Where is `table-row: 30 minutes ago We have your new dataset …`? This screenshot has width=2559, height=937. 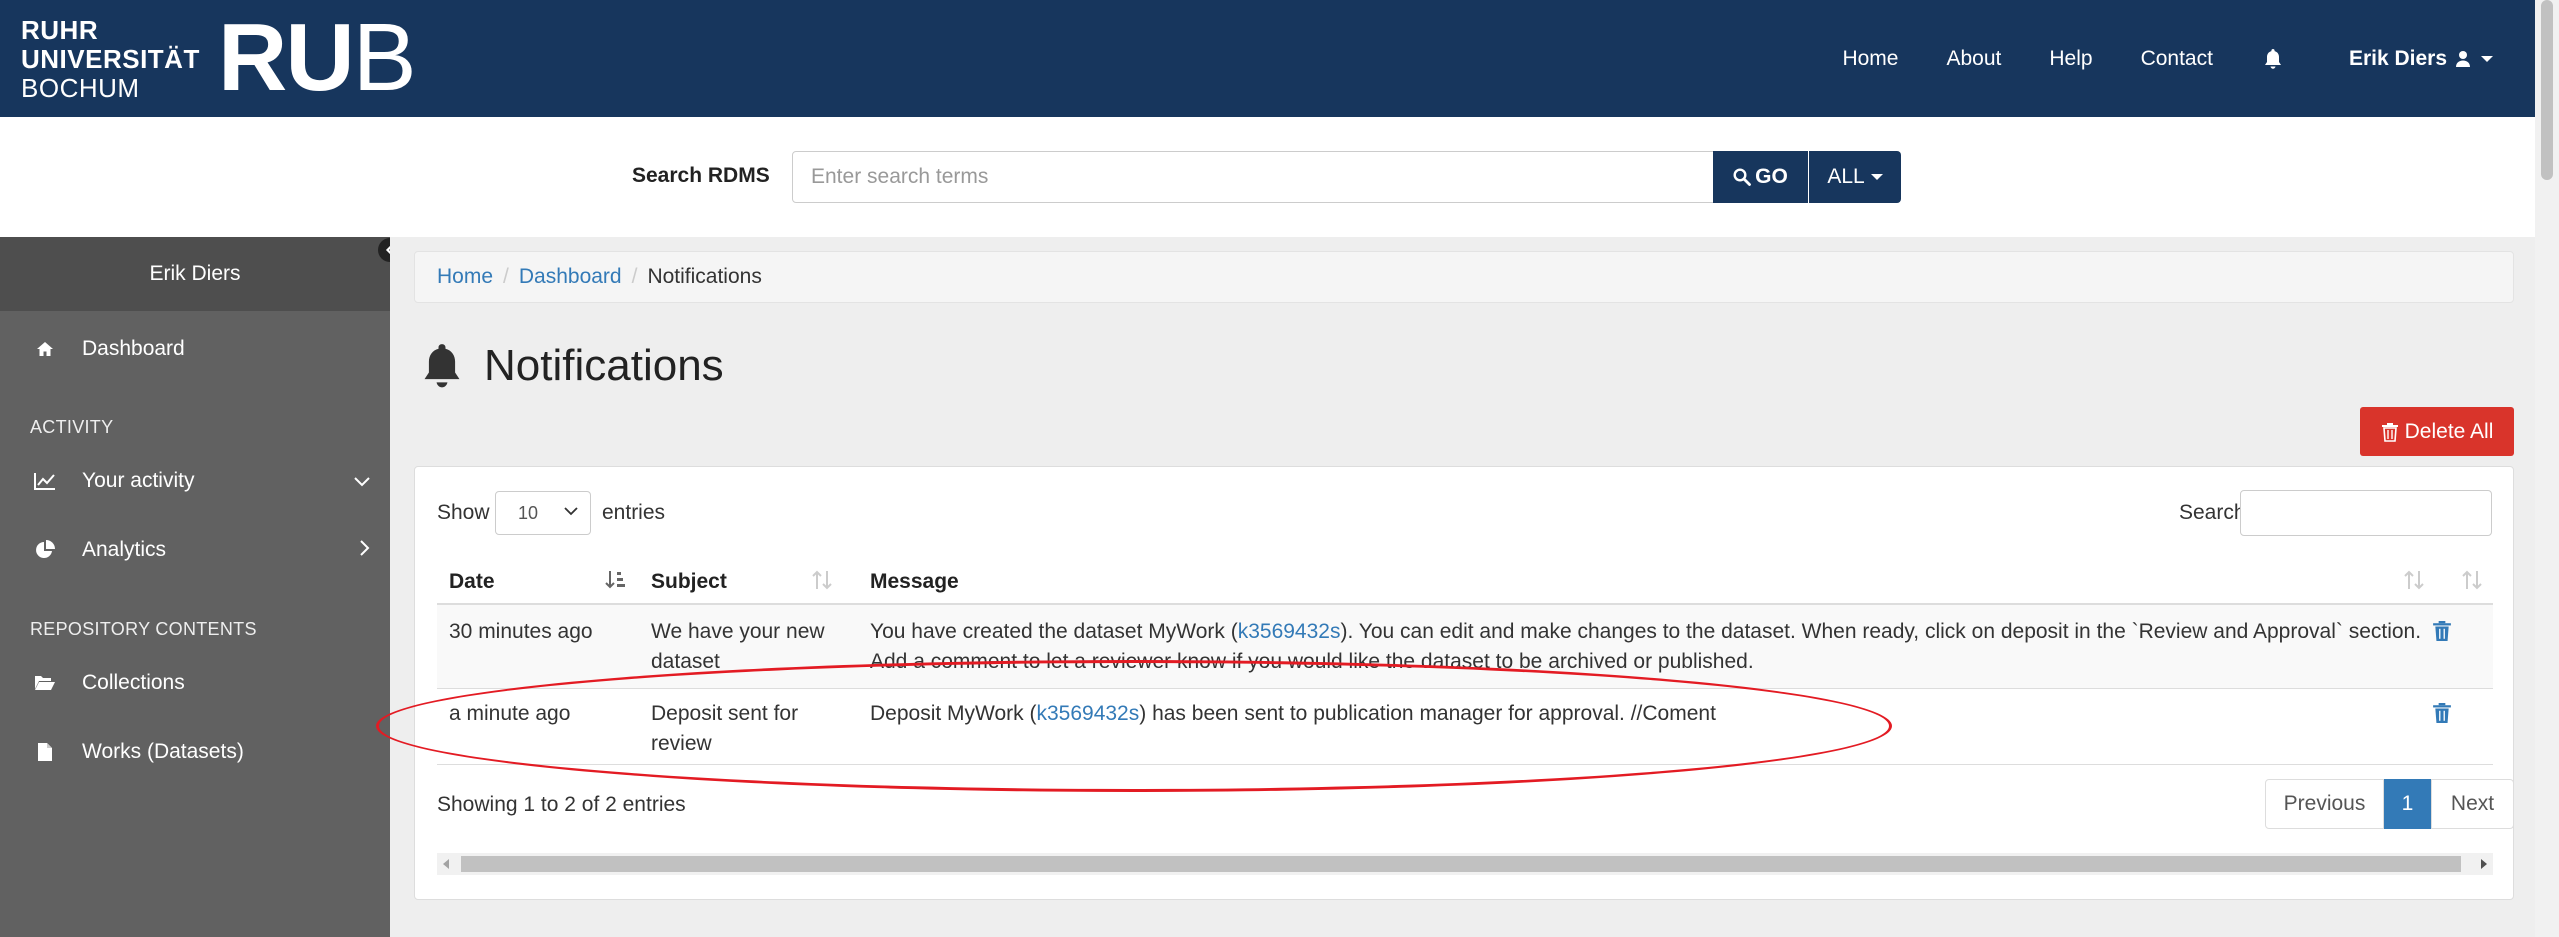 table-row: 30 minutes ago We have your new dataset … is located at coordinates (1465, 647).